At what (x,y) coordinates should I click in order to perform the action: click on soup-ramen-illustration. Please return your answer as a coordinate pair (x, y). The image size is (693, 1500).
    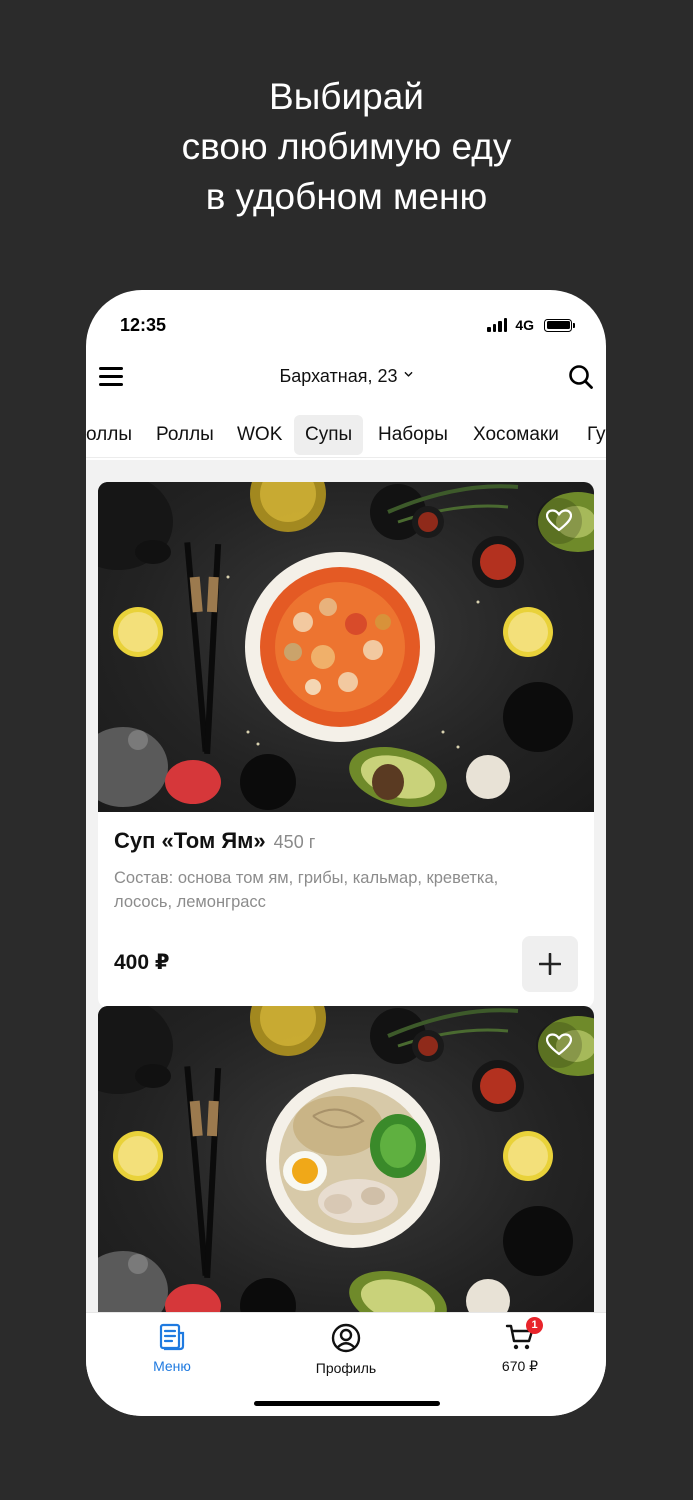
    Looking at the image, I should click on (346, 1159).